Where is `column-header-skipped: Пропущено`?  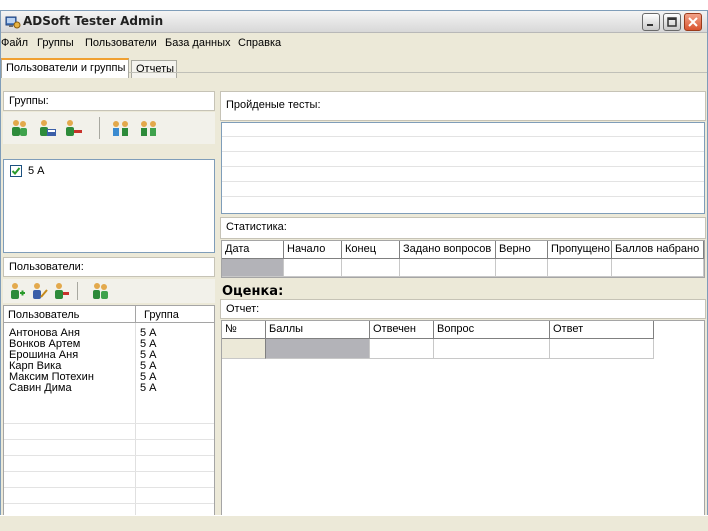 column-header-skipped: Пропущено is located at coordinates (580, 250).